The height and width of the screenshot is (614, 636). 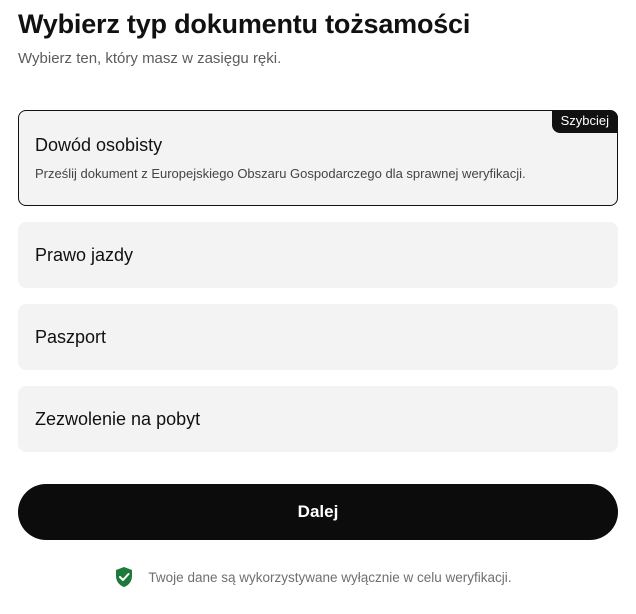 What do you see at coordinates (118, 419) in the screenshot?
I see `option-residence-permit-label: Zezwolenie na pobyt` at bounding box center [118, 419].